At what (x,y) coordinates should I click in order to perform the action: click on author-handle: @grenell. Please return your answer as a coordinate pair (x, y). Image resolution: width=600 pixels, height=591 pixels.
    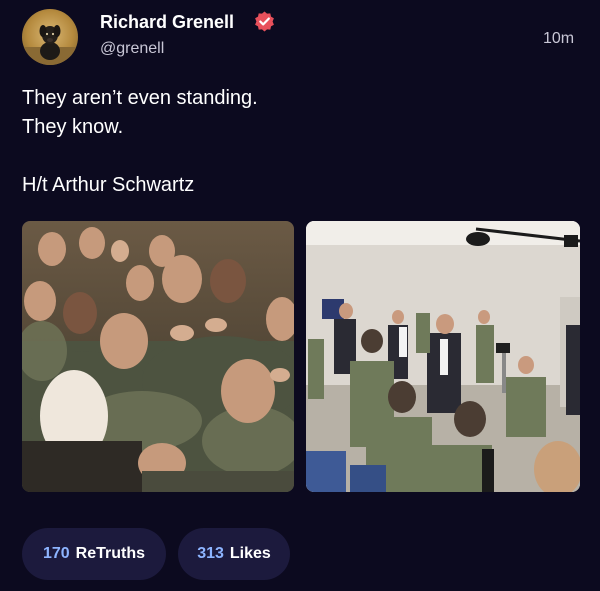
    Looking at the image, I should click on (132, 49).